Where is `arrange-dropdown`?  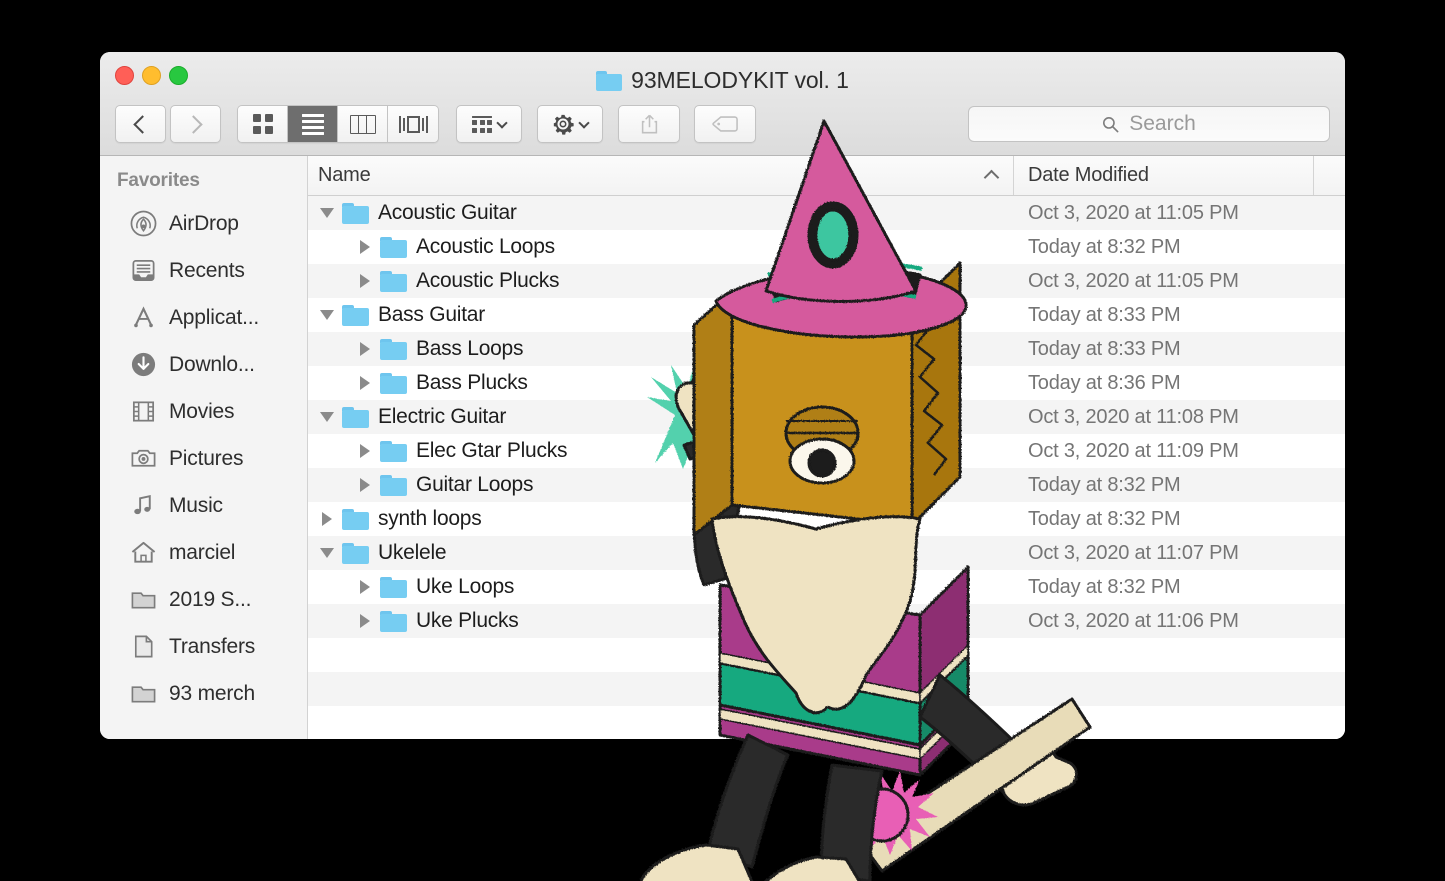
arrange-dropdown is located at coordinates (489, 124).